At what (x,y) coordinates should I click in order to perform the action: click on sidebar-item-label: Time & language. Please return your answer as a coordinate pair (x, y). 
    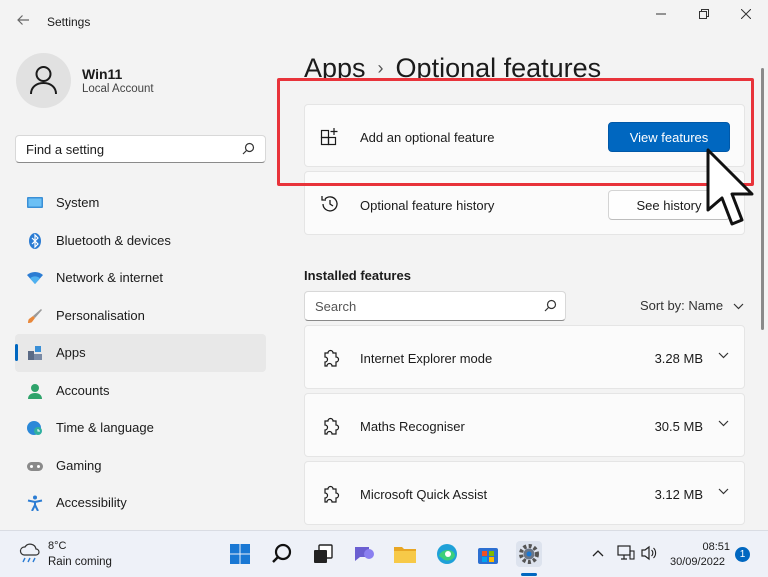
    Looking at the image, I should click on (105, 427).